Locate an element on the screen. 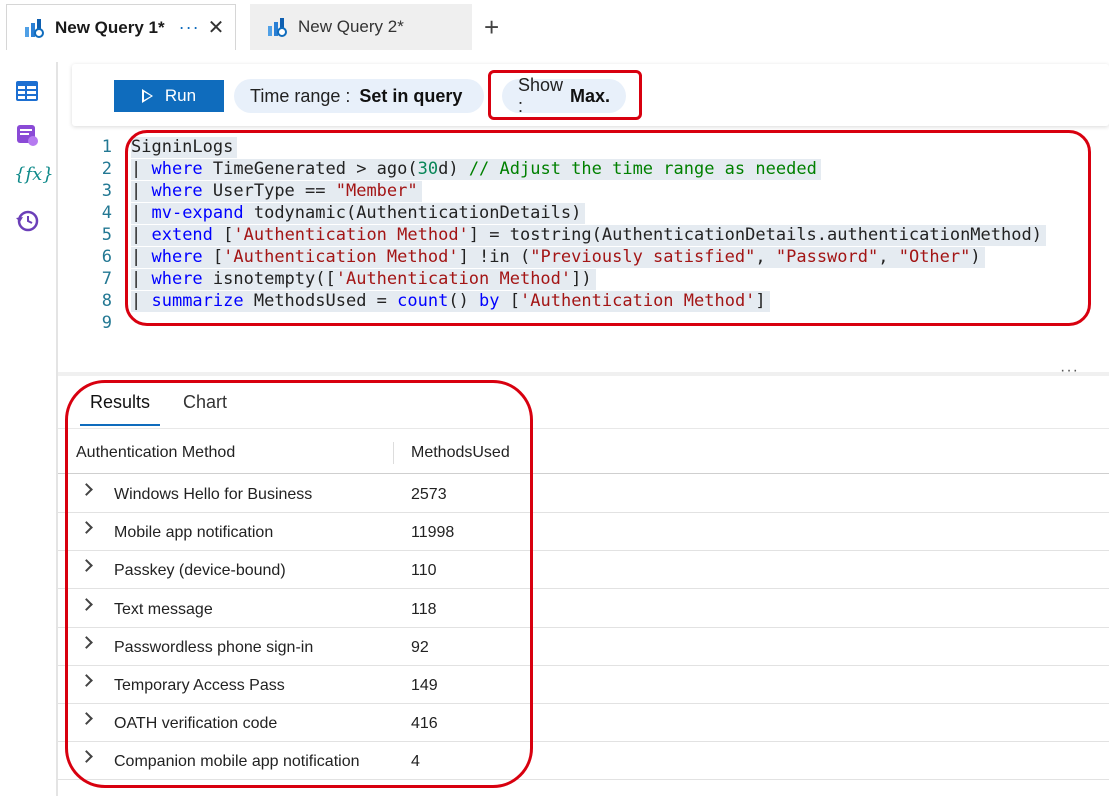  highlight-show-box is located at coordinates (565, 95).